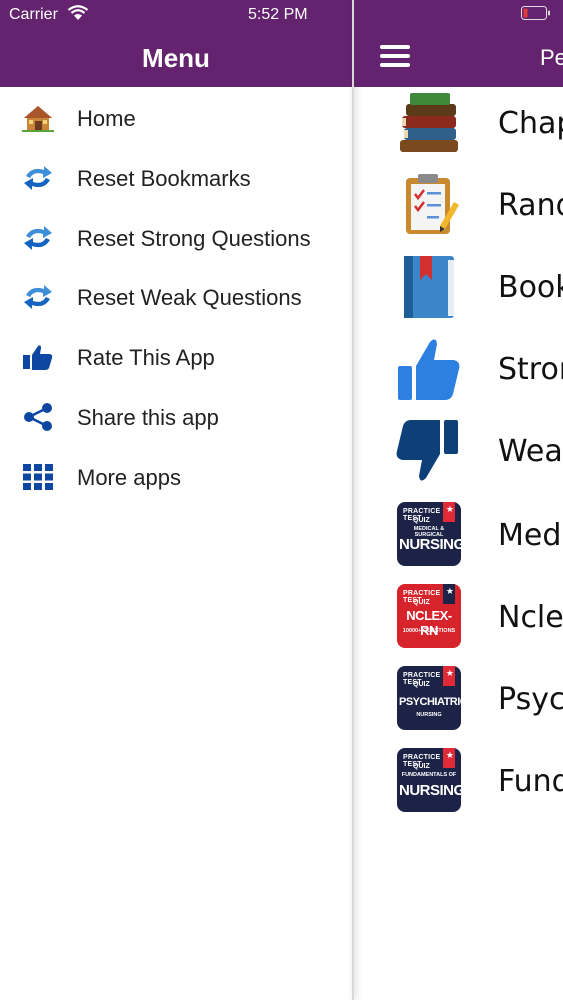 The height and width of the screenshot is (1000, 563). Describe the element at coordinates (278, 14) in the screenshot. I see `status-time: 5:52 PM` at that location.